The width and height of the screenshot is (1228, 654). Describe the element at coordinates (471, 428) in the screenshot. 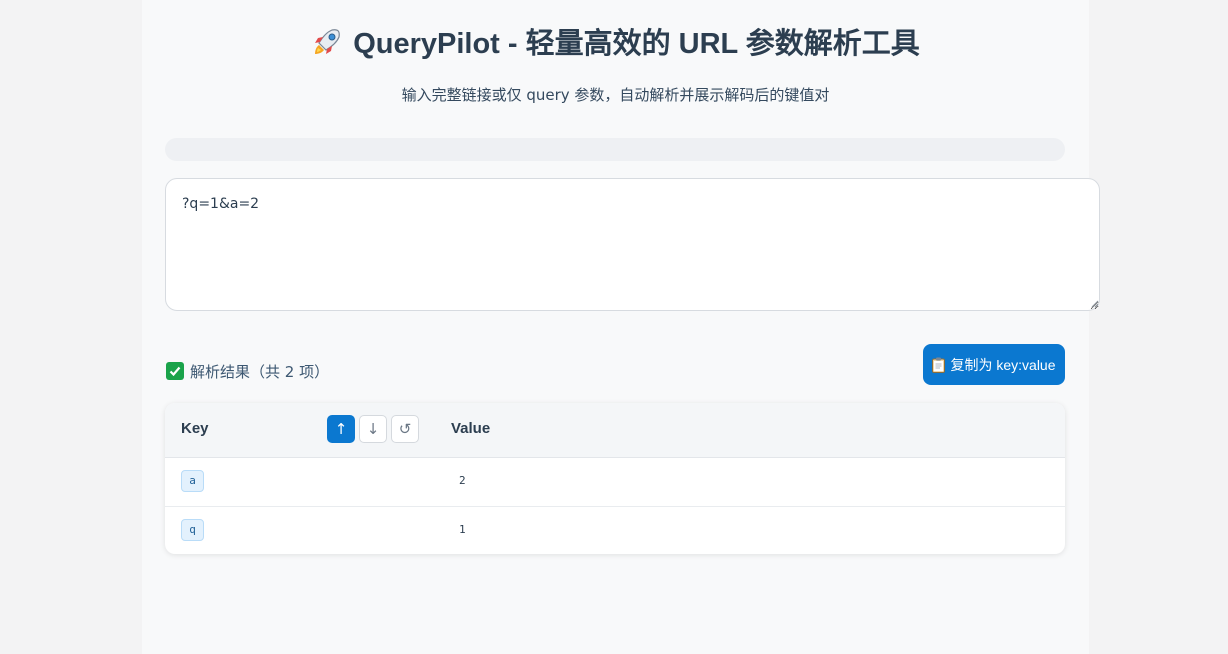

I see `value-column-header: Value` at that location.